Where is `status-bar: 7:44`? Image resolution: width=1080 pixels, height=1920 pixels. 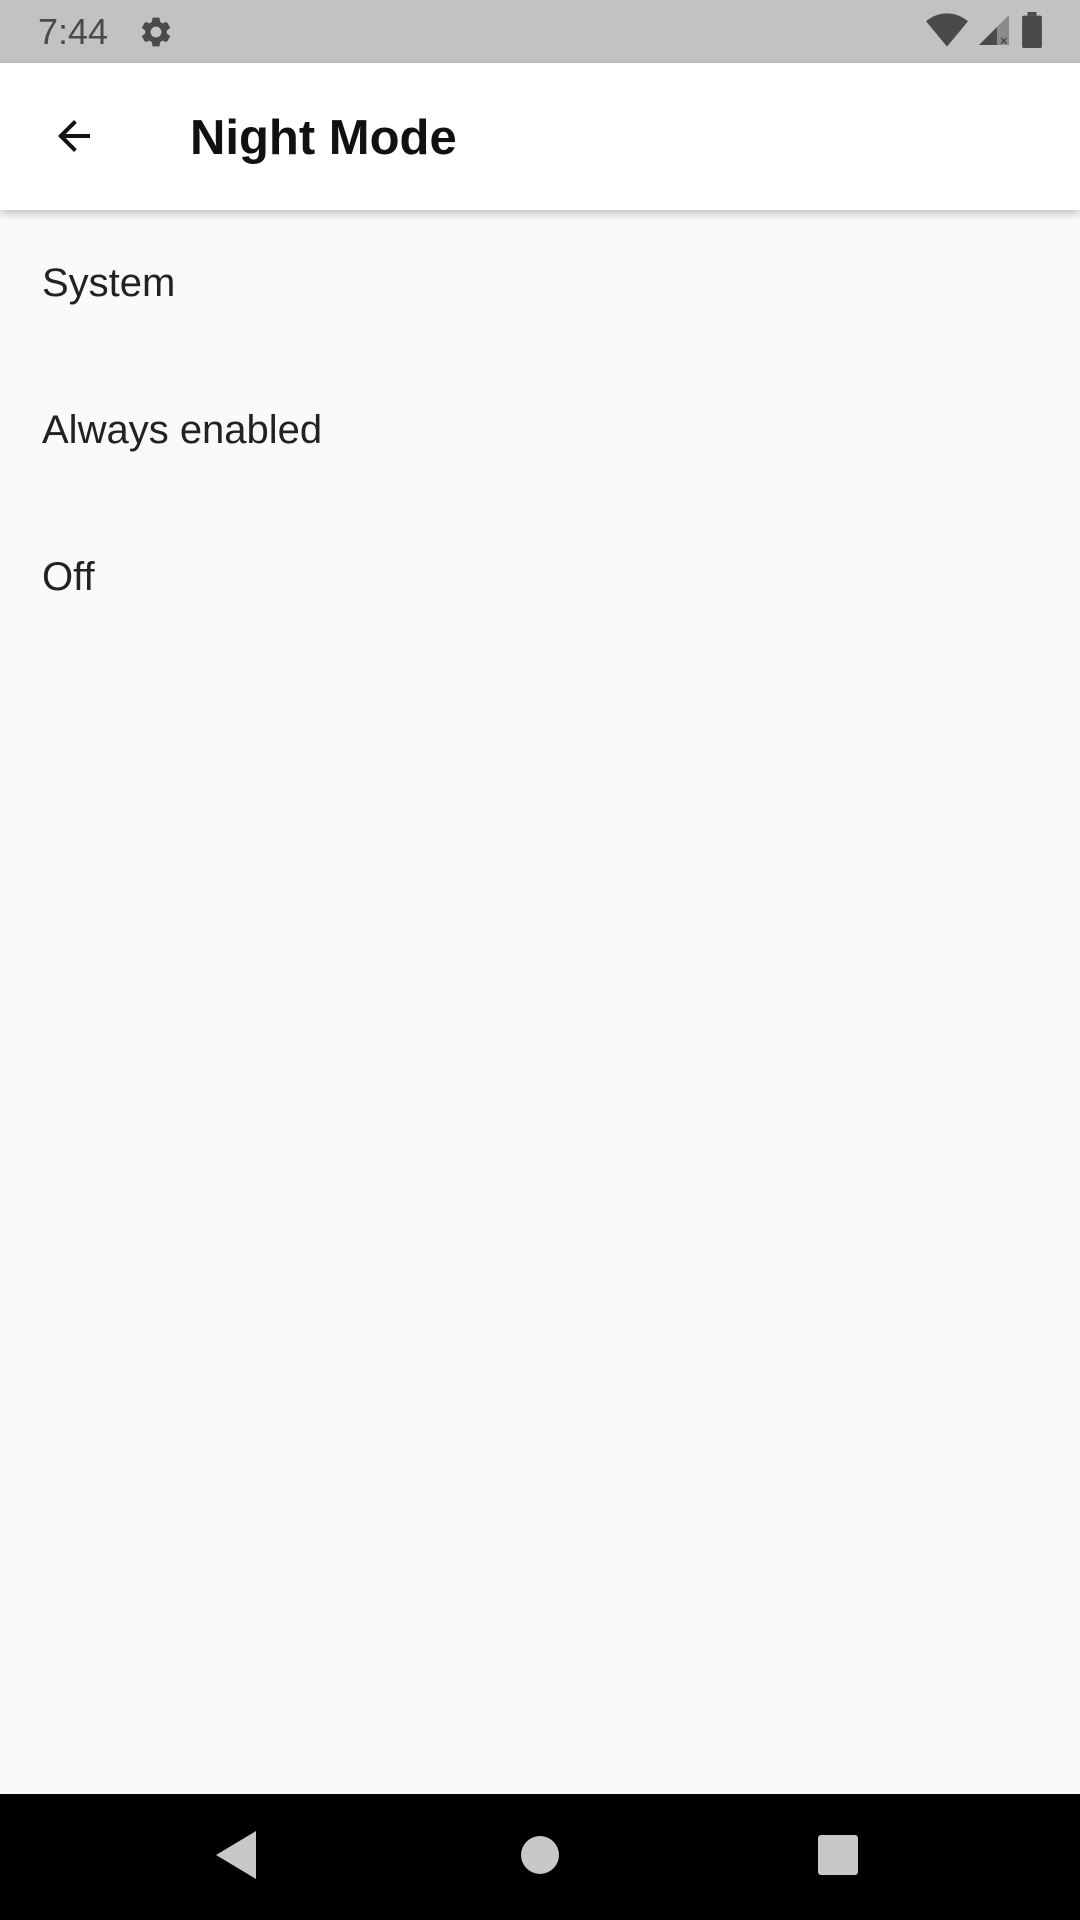 status-bar: 7:44 is located at coordinates (540, 31).